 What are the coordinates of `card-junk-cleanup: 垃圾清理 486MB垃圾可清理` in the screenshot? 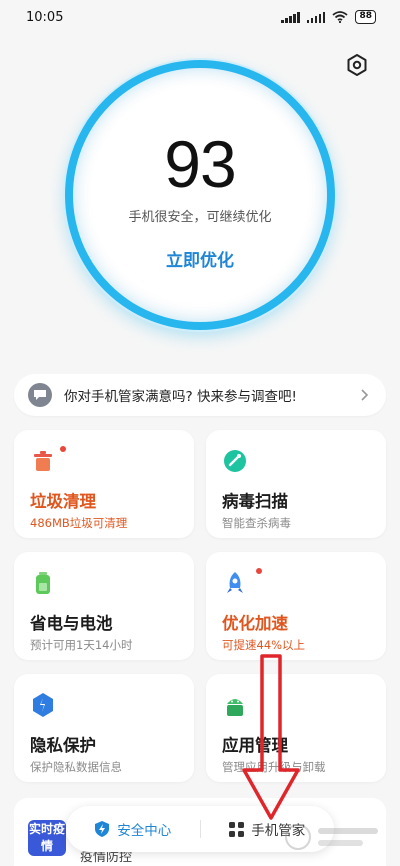 It's located at (104, 484).